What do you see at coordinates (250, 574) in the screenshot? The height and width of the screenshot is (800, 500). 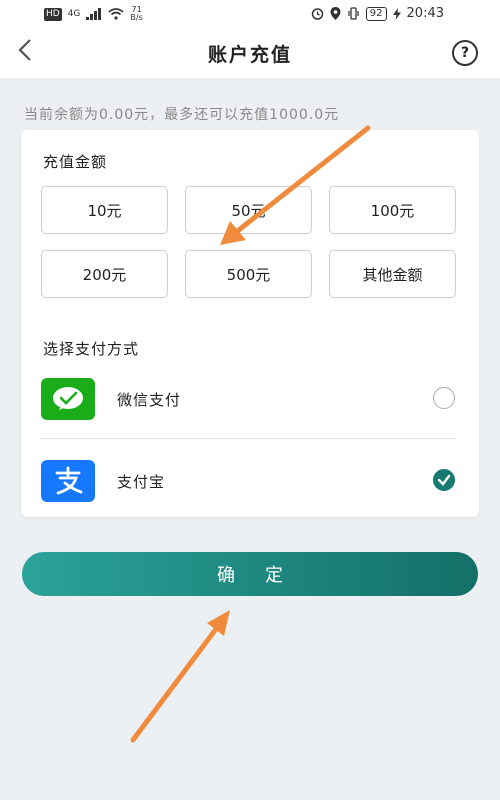 I see `confirm-button: 确定` at bounding box center [250, 574].